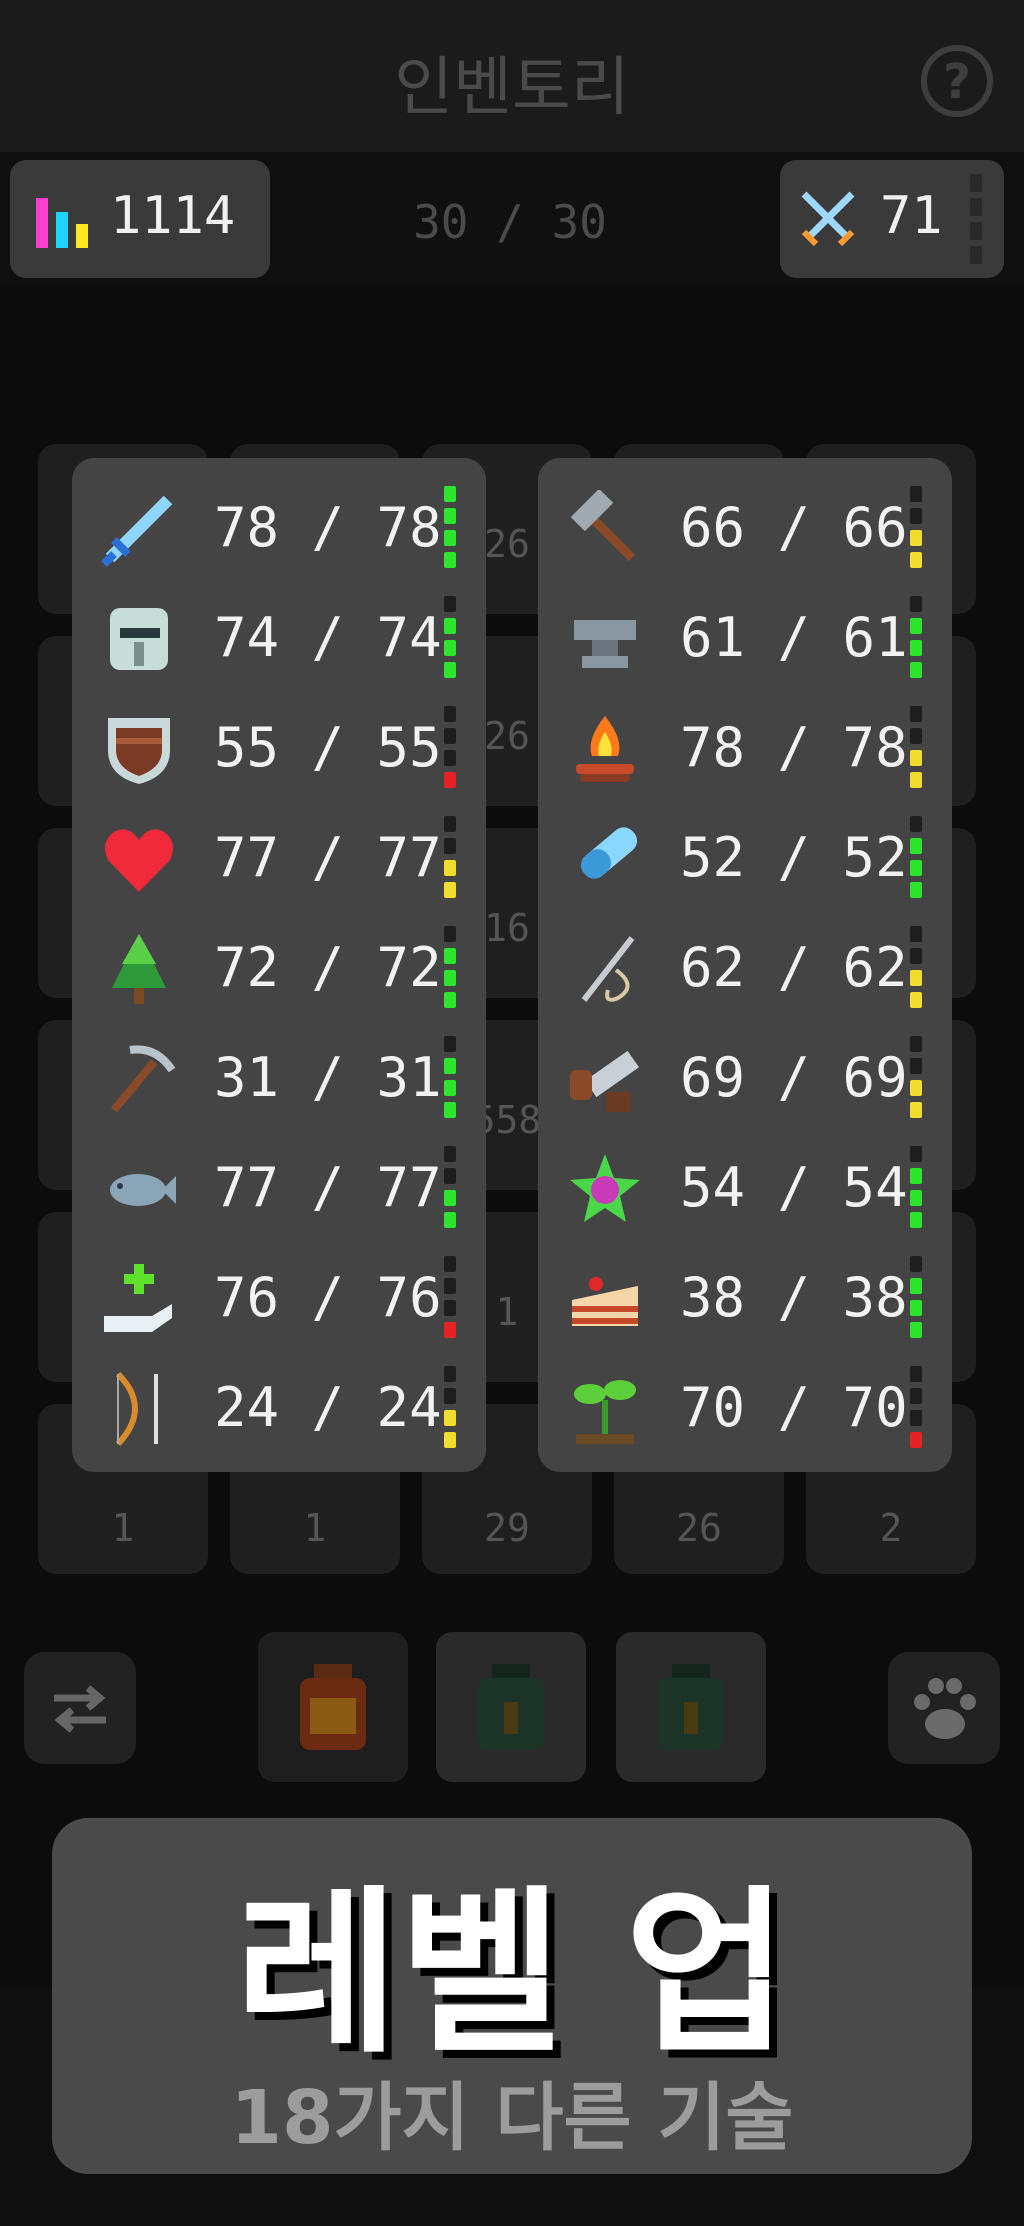  I want to click on left-skill-level: 72 / 72, so click(328, 967).